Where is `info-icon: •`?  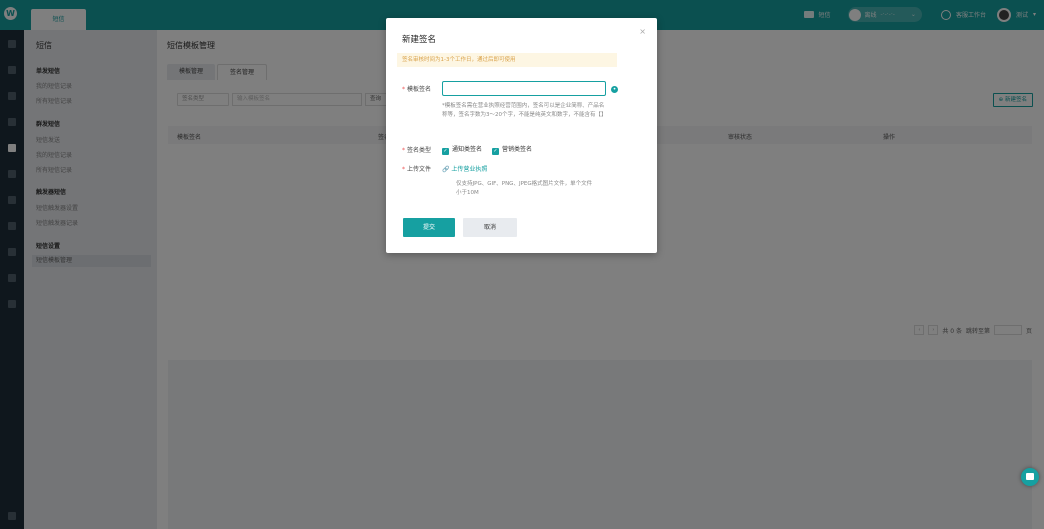
info-icon: • is located at coordinates (614, 89).